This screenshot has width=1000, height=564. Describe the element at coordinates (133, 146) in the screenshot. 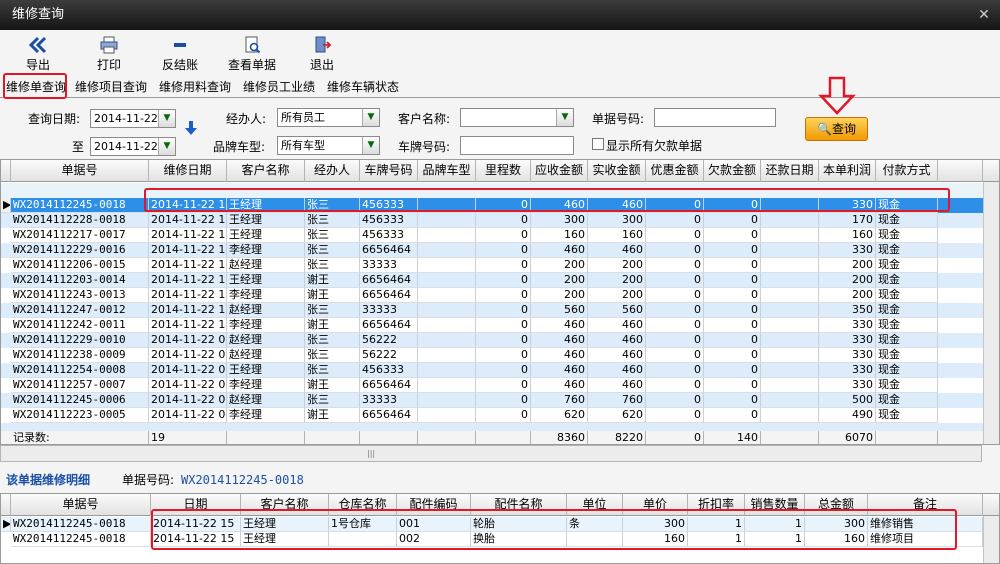

I see `date-to-picker: 2014-11-22 ▼` at that location.